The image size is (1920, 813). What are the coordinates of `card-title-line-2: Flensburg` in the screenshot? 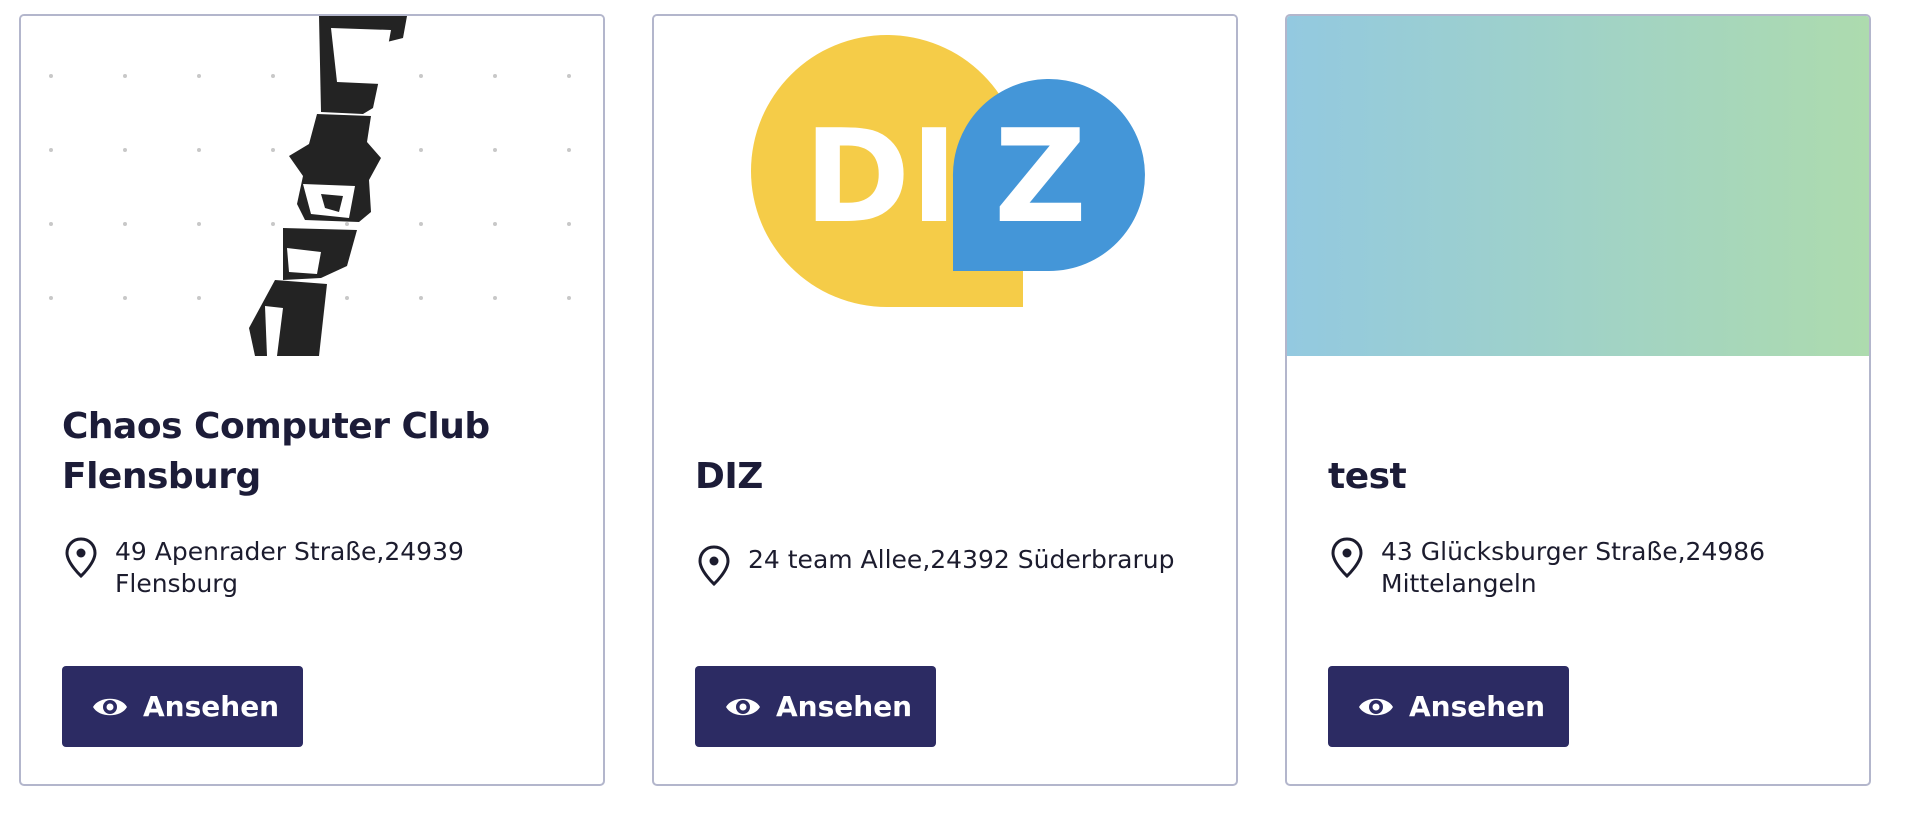 It's located at (161, 476).